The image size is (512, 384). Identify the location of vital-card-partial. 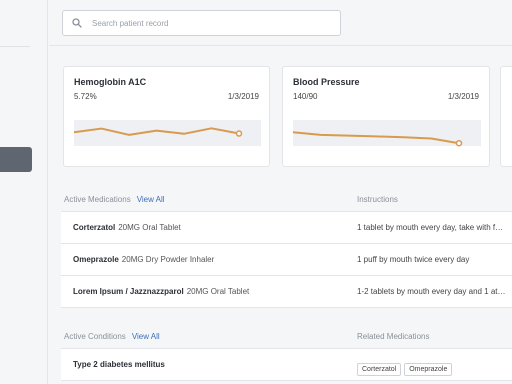
(506, 116).